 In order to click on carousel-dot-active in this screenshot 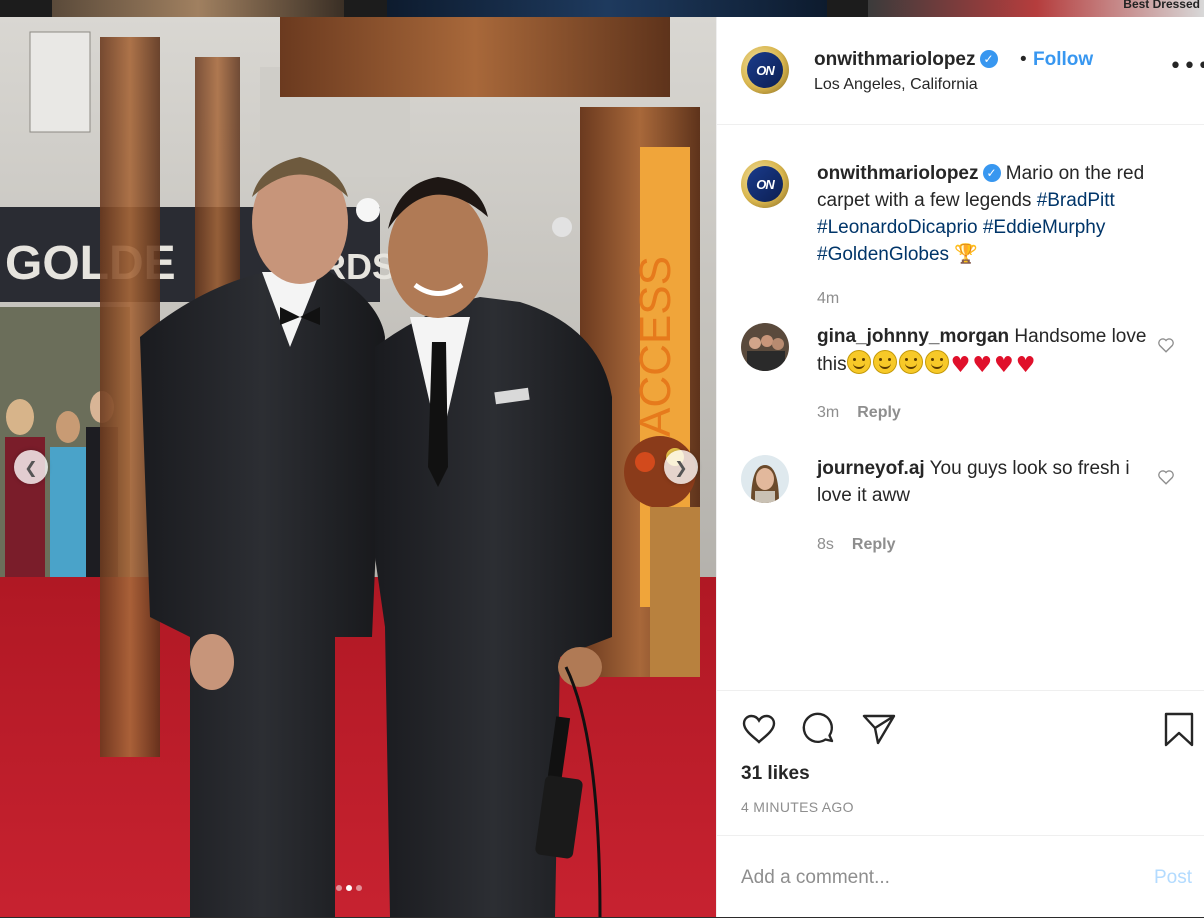, I will do `click(349, 888)`.